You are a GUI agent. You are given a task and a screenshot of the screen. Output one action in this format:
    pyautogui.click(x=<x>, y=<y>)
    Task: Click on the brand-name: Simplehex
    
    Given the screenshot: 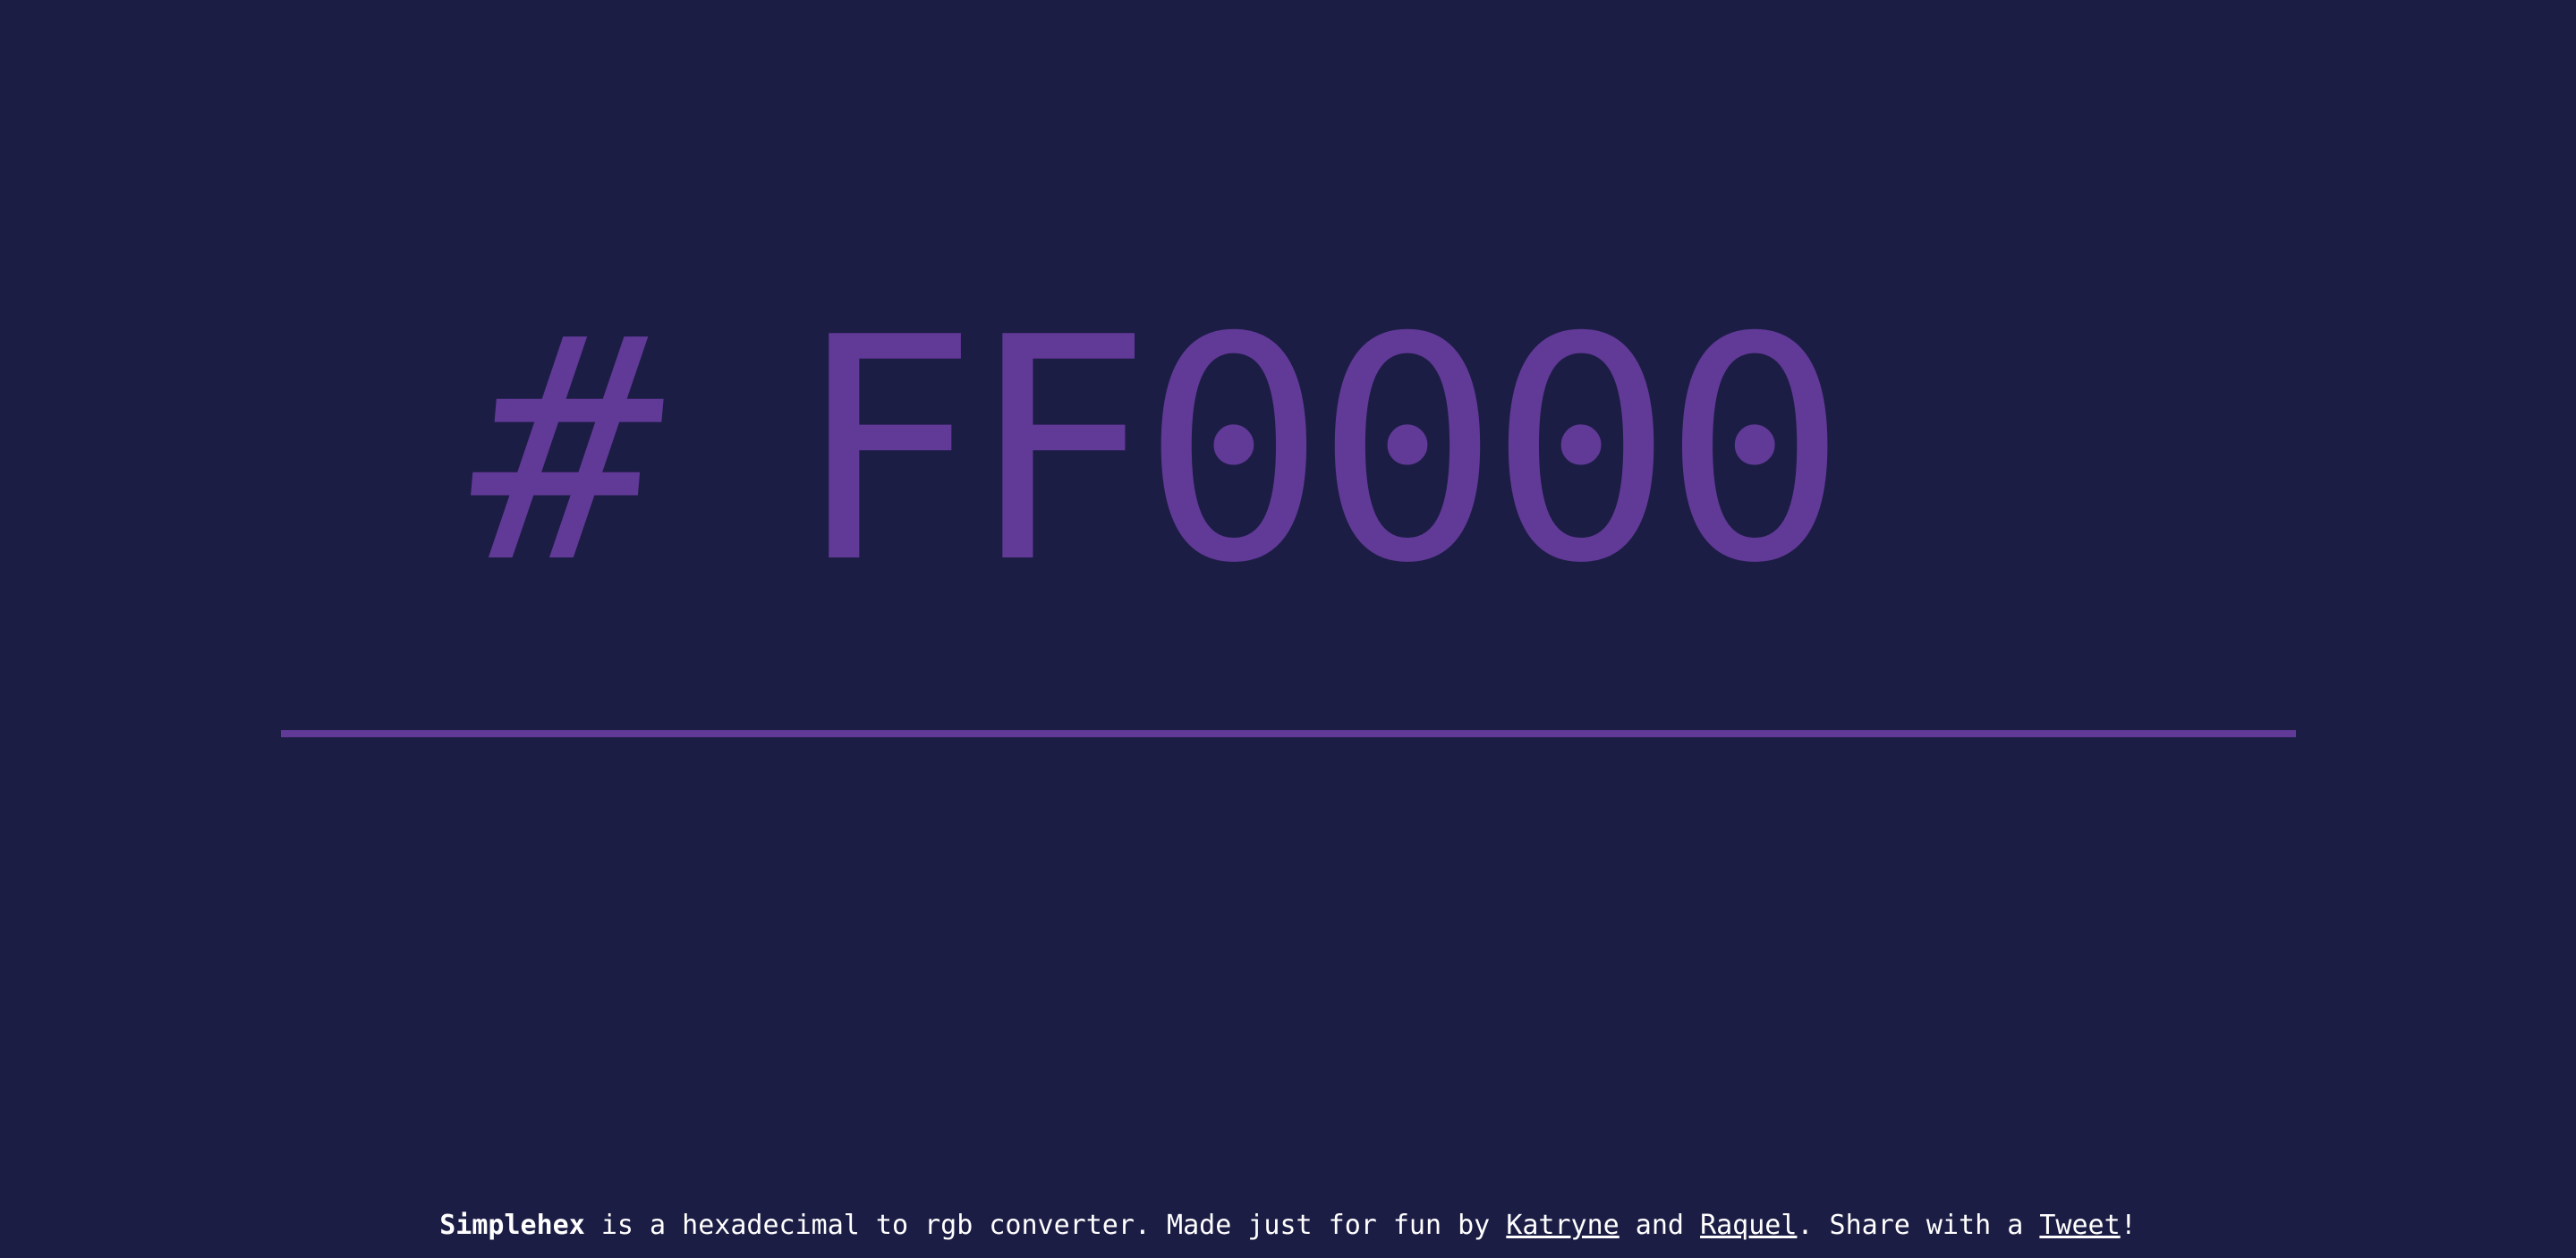 What is the action you would take?
    pyautogui.click(x=512, y=1225)
    